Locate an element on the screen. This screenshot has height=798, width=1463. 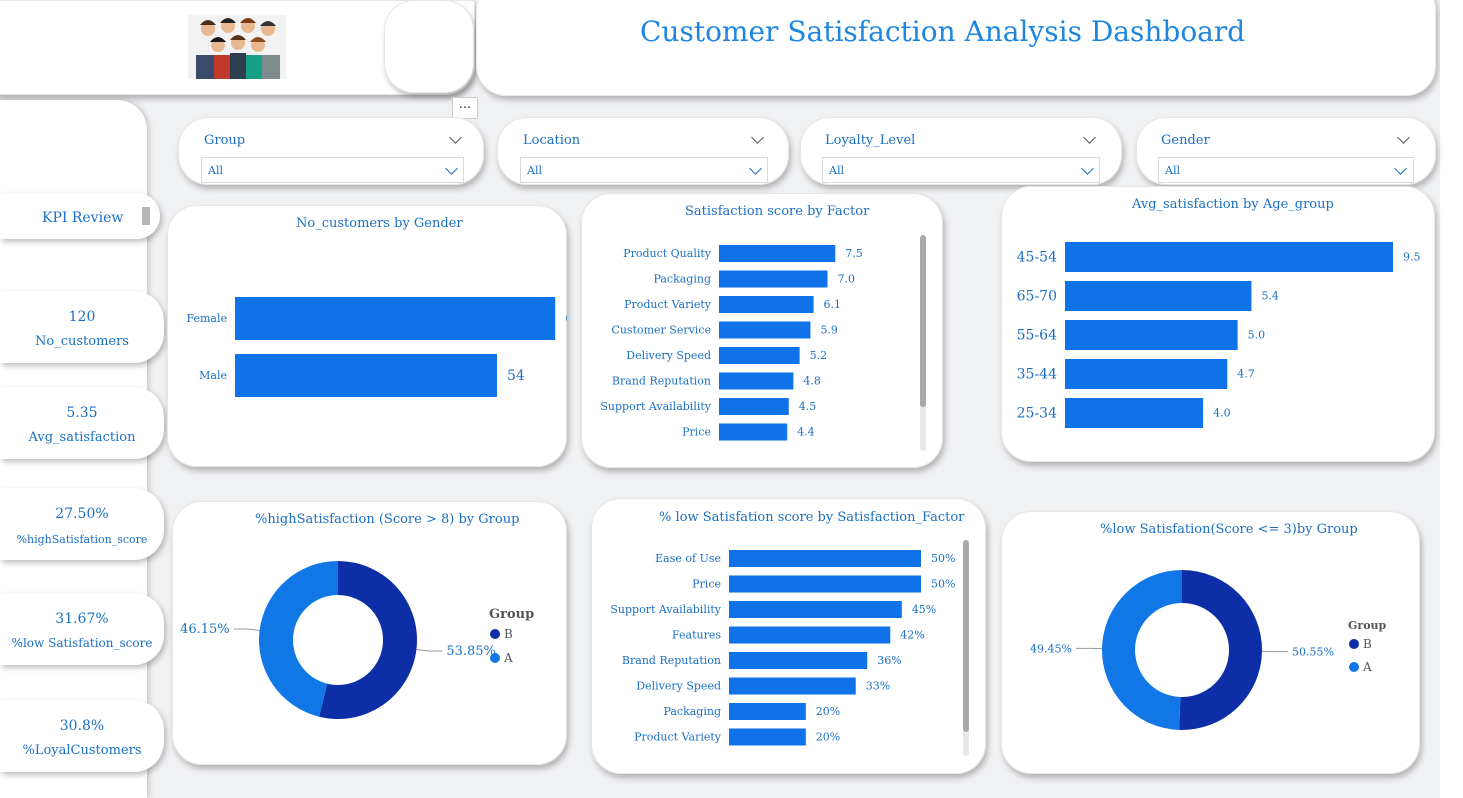
kpi-value: 31.67% is located at coordinates (82, 619).